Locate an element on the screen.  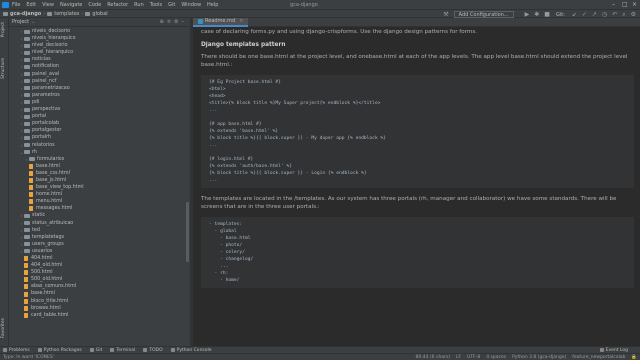
status-message: Typo: In word 'ICONES' is located at coordinates (28, 357).